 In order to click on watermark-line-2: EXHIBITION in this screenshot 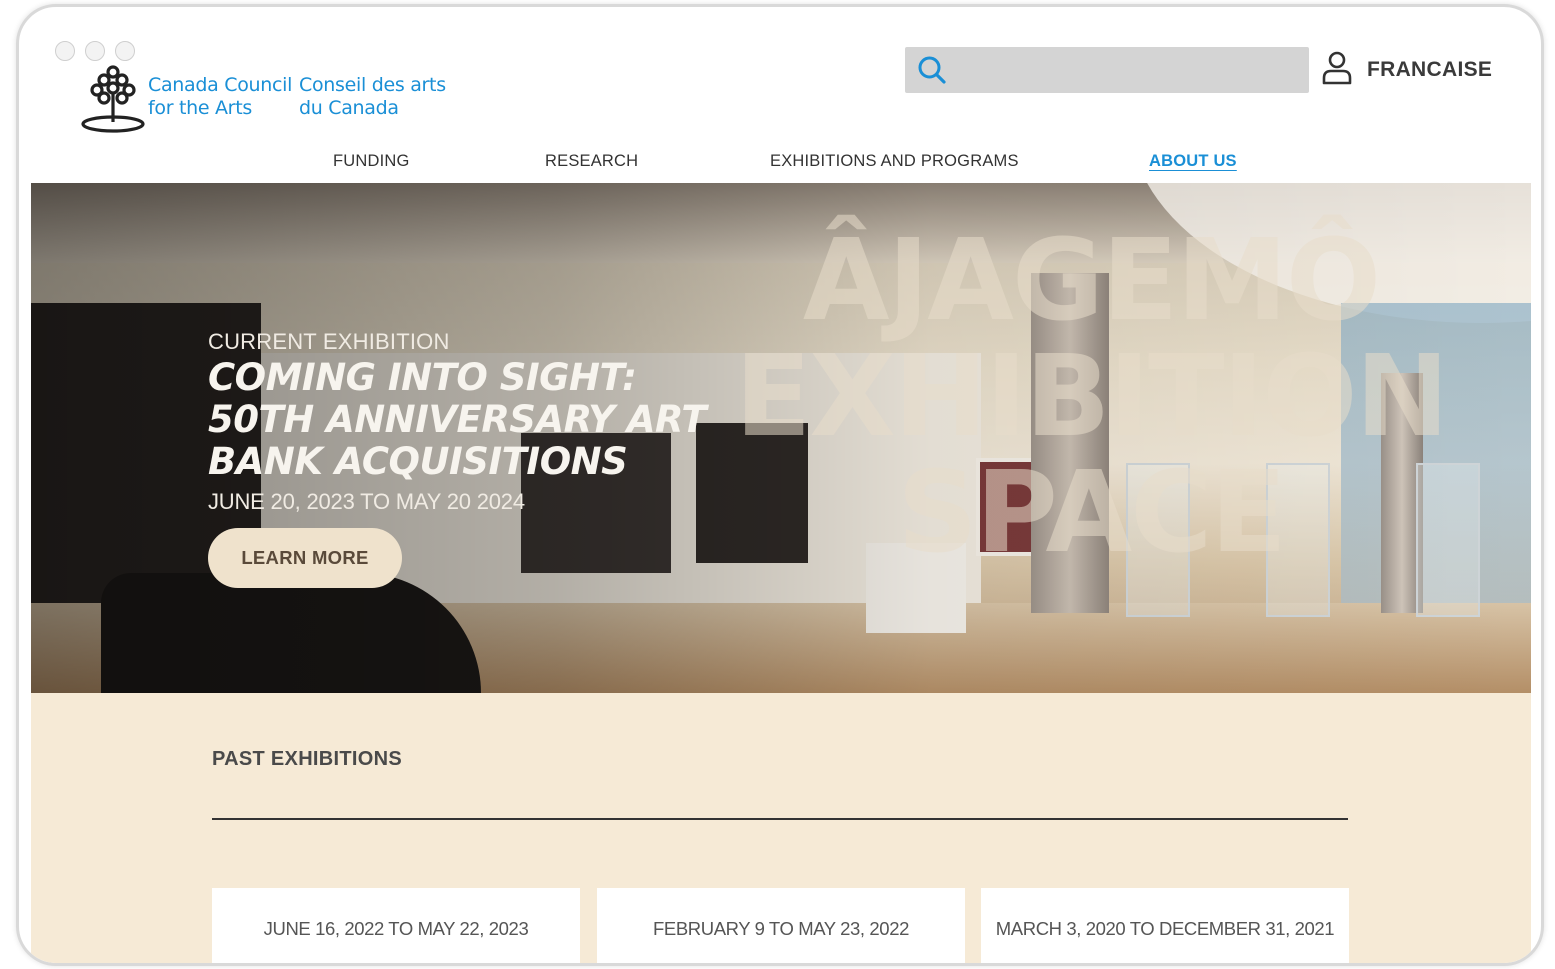, I will do `click(1091, 397)`.